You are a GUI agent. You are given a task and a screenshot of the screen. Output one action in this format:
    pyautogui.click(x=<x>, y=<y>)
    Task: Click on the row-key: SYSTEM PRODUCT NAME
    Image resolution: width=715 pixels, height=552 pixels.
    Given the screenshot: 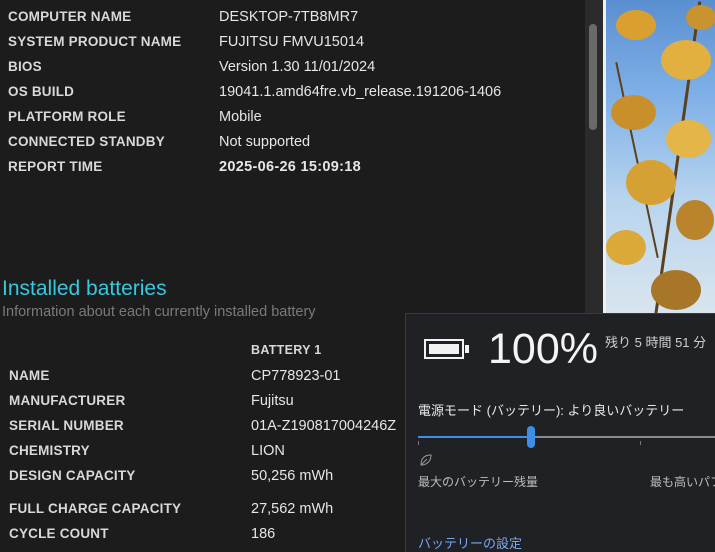 What is the action you would take?
    pyautogui.click(x=95, y=41)
    